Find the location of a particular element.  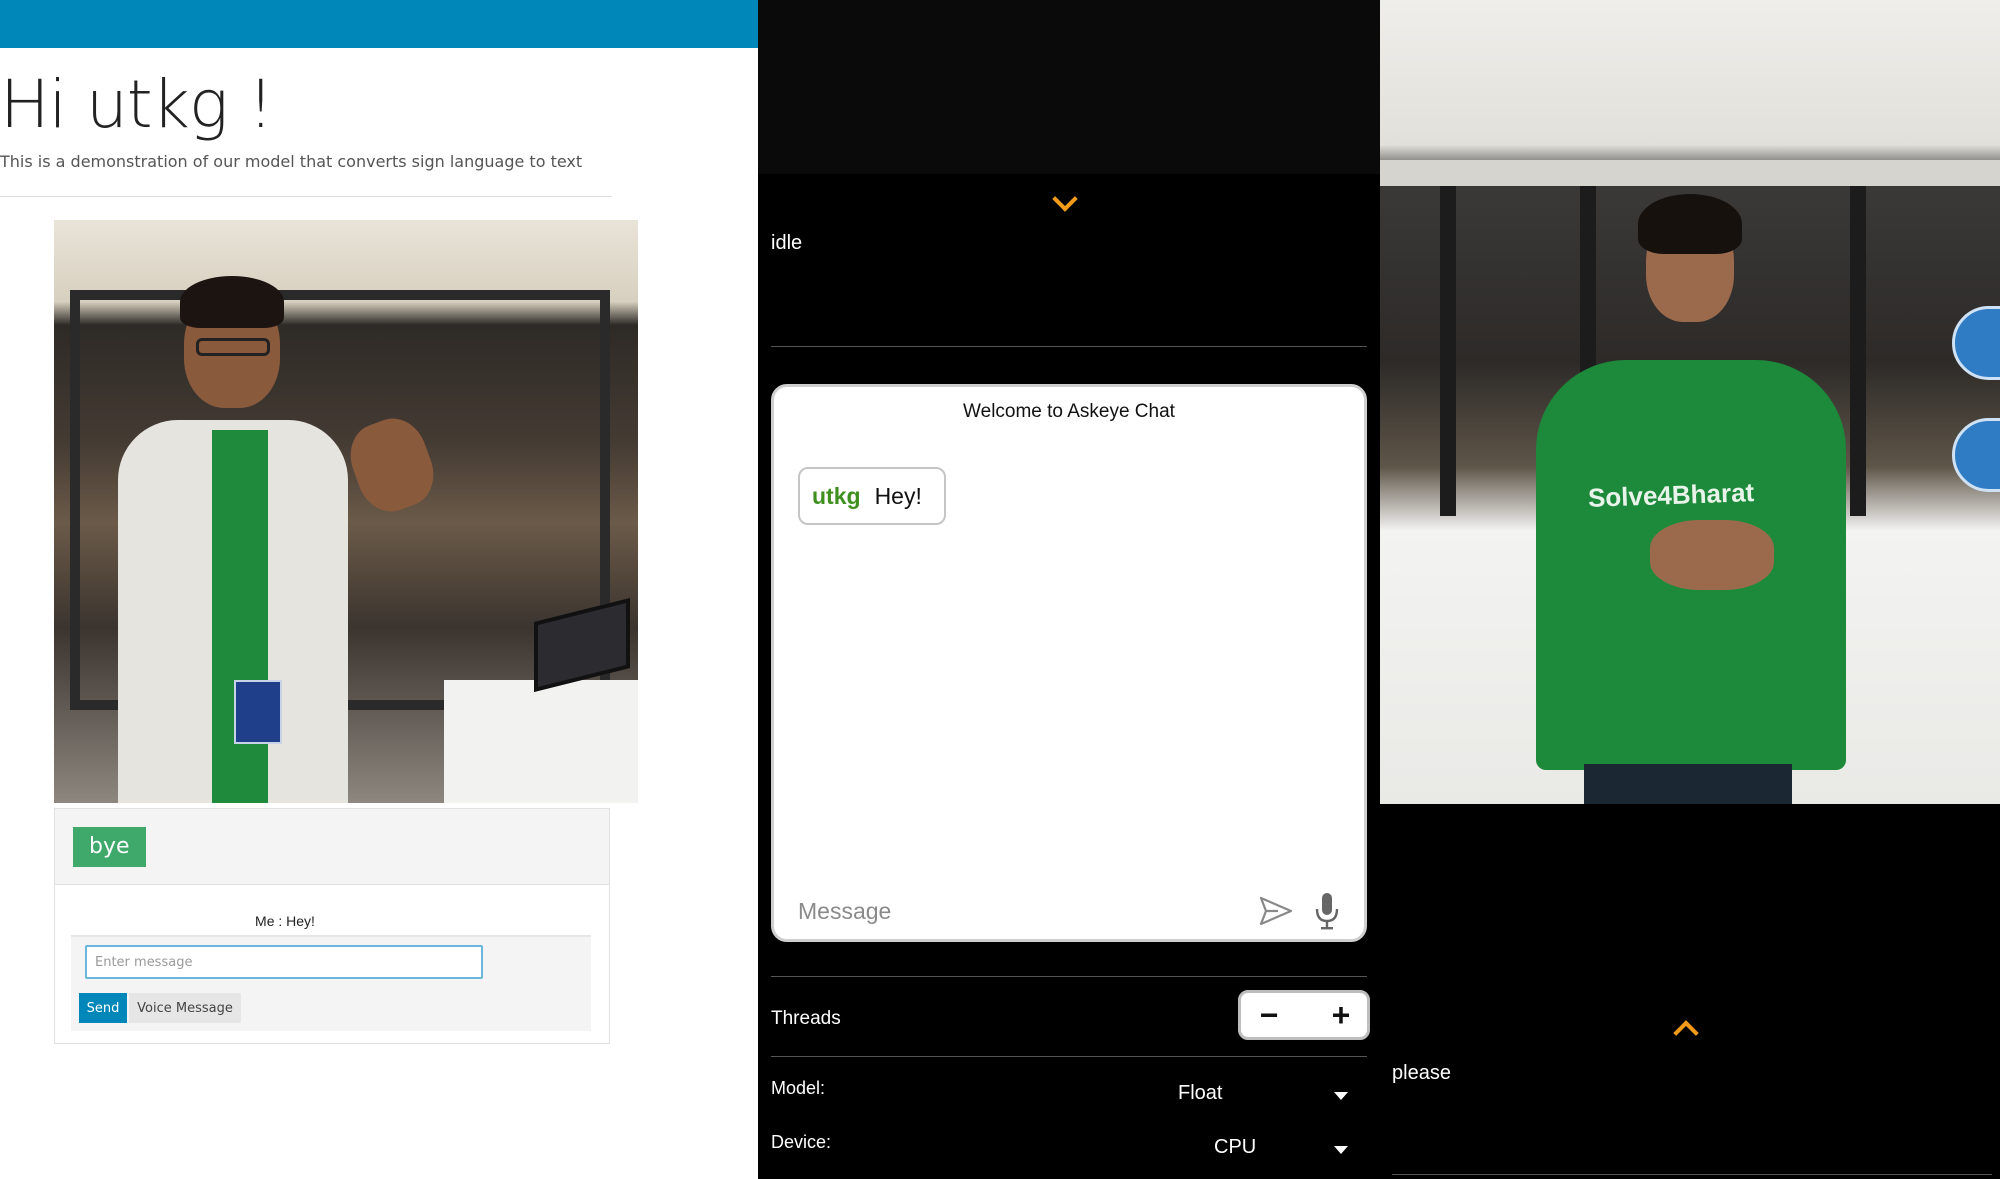

threads-label: Threads is located at coordinates (806, 1018).